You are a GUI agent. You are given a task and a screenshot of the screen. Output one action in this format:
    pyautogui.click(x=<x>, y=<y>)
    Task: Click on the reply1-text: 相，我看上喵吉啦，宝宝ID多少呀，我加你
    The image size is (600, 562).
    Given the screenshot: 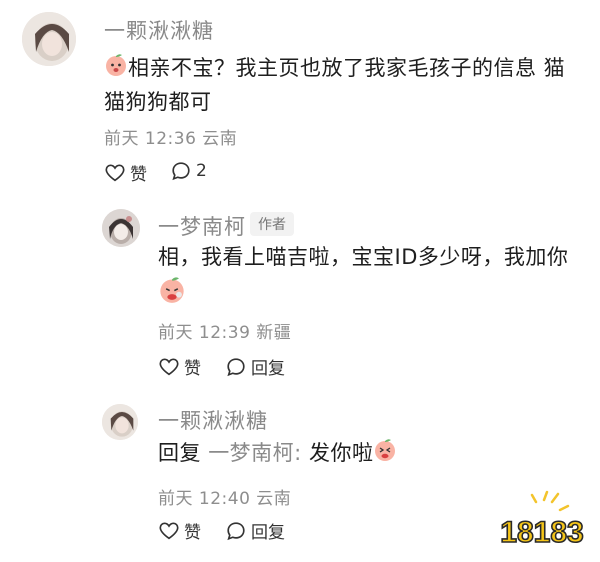 What is the action you would take?
    pyautogui.click(x=373, y=257)
    